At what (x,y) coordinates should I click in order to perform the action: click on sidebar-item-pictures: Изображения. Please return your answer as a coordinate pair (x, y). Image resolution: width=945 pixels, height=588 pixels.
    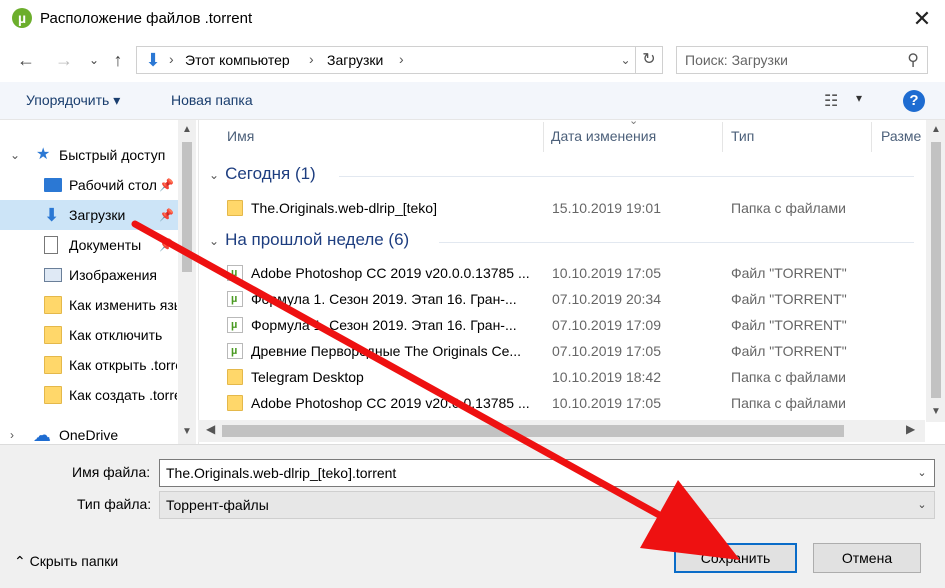
    Looking at the image, I should click on (89, 275).